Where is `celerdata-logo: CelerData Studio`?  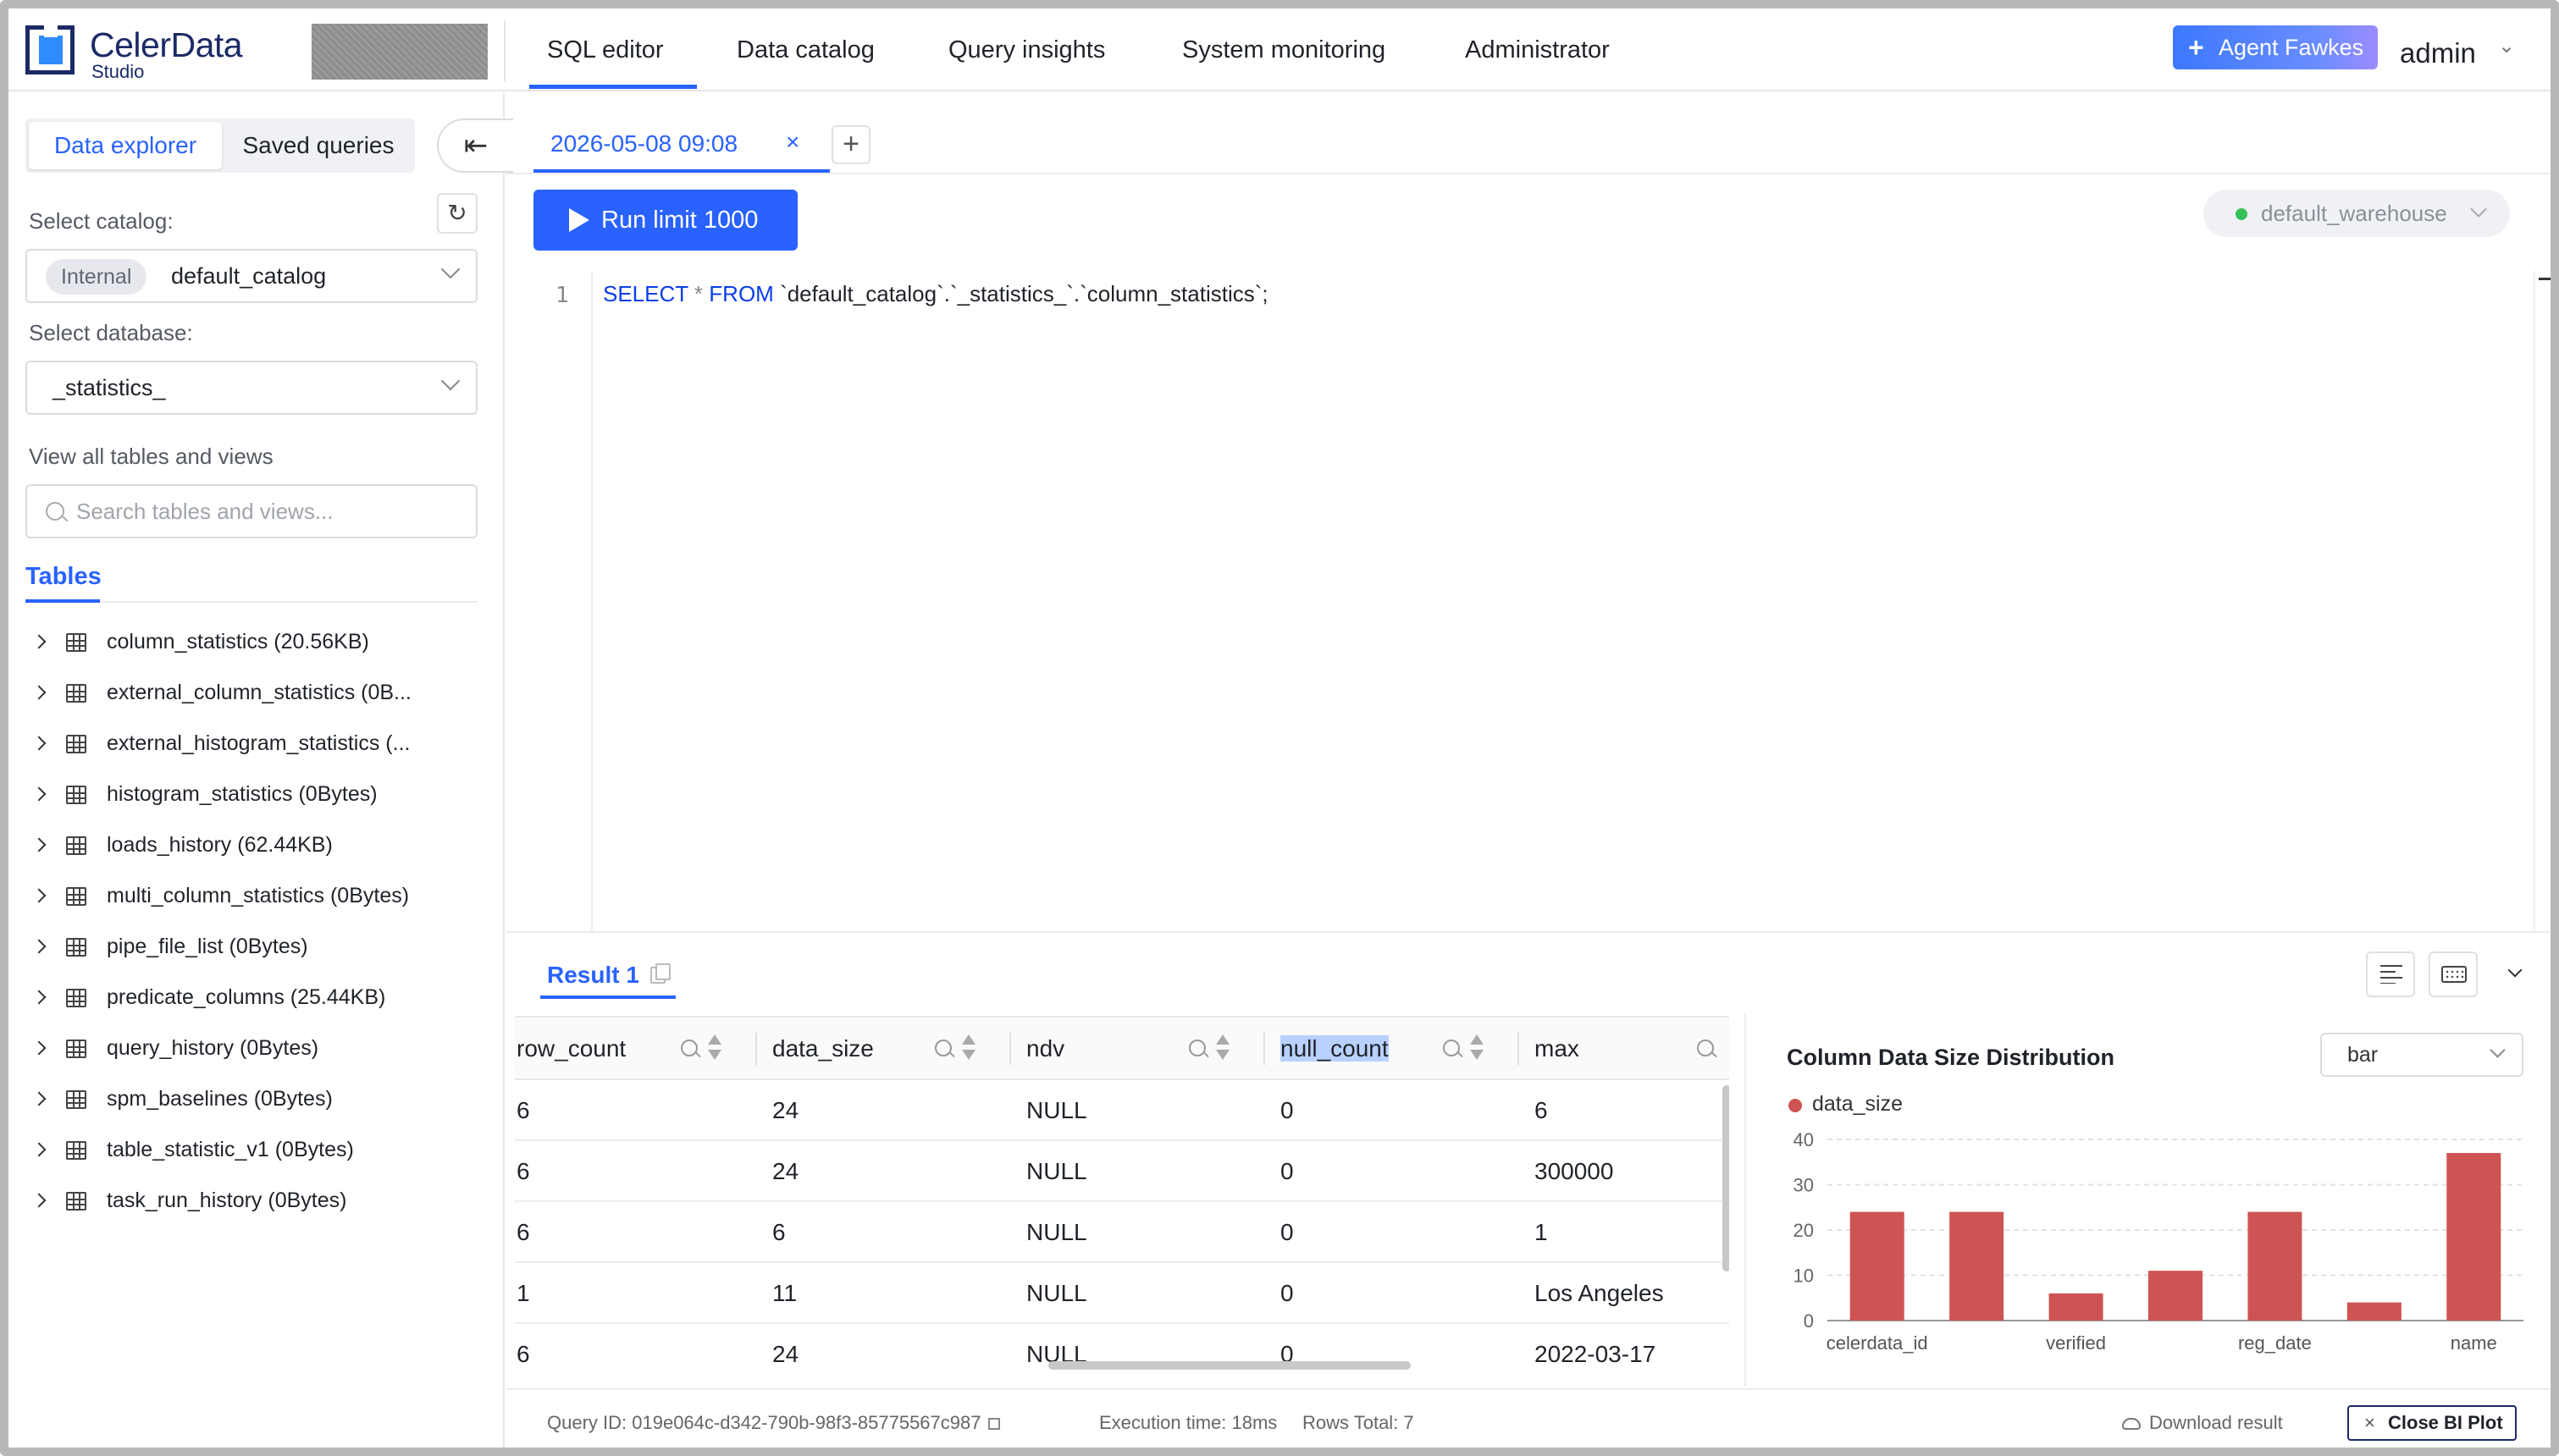
celerdata-logo: CelerData Studio is located at coordinates (152, 51).